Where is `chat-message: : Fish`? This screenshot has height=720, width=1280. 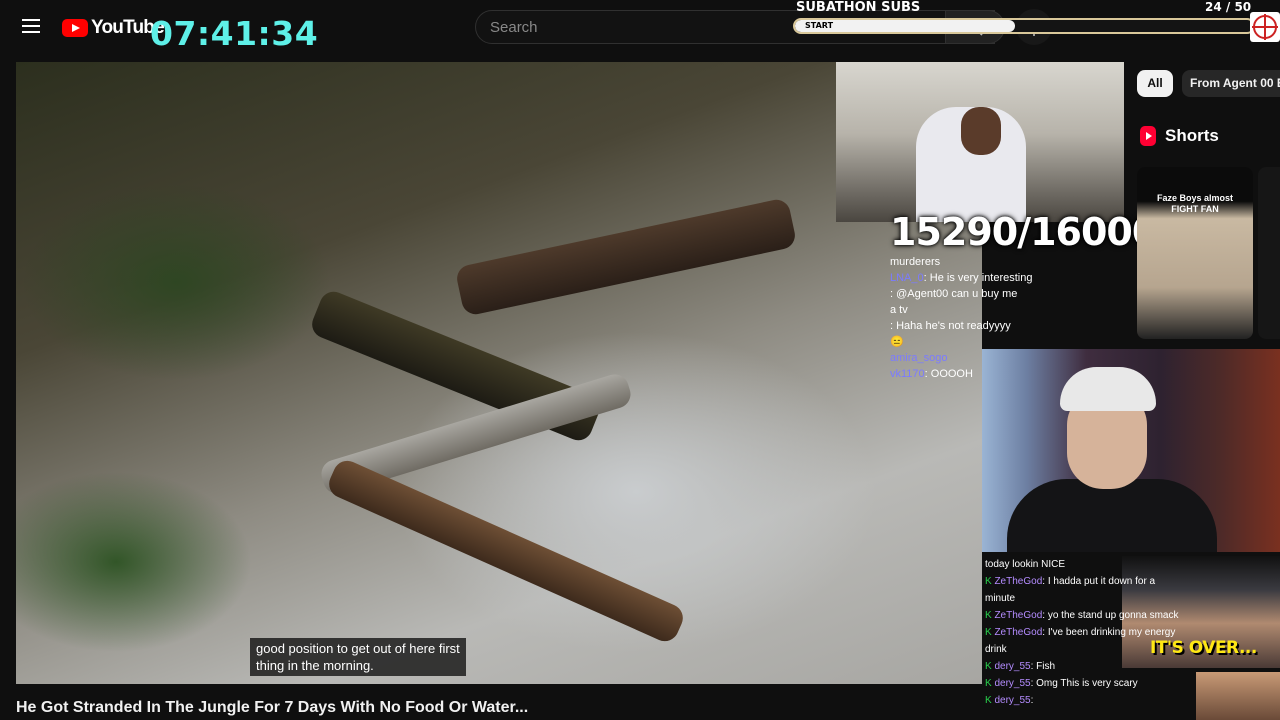
chat-message: : Fish is located at coordinates (1043, 666).